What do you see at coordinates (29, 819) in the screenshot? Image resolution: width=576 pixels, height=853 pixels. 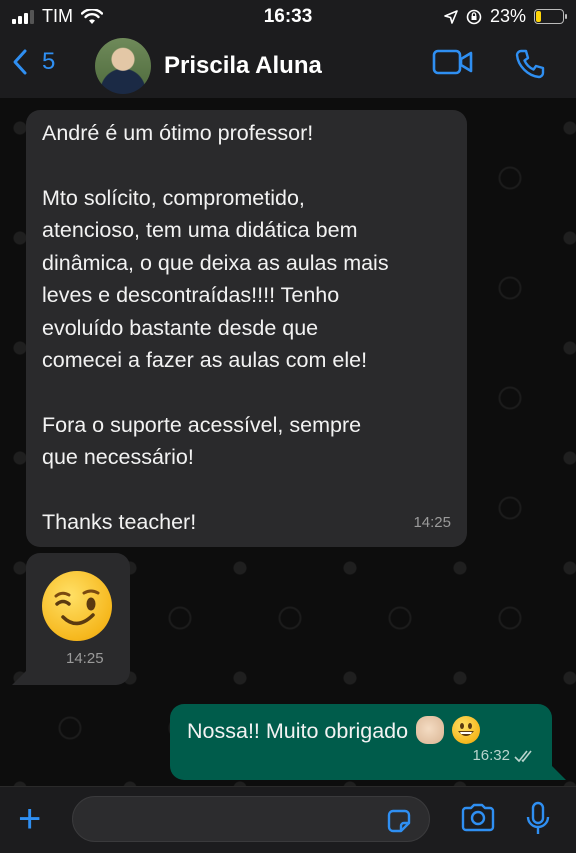 I see `attach-plus-icon: +` at bounding box center [29, 819].